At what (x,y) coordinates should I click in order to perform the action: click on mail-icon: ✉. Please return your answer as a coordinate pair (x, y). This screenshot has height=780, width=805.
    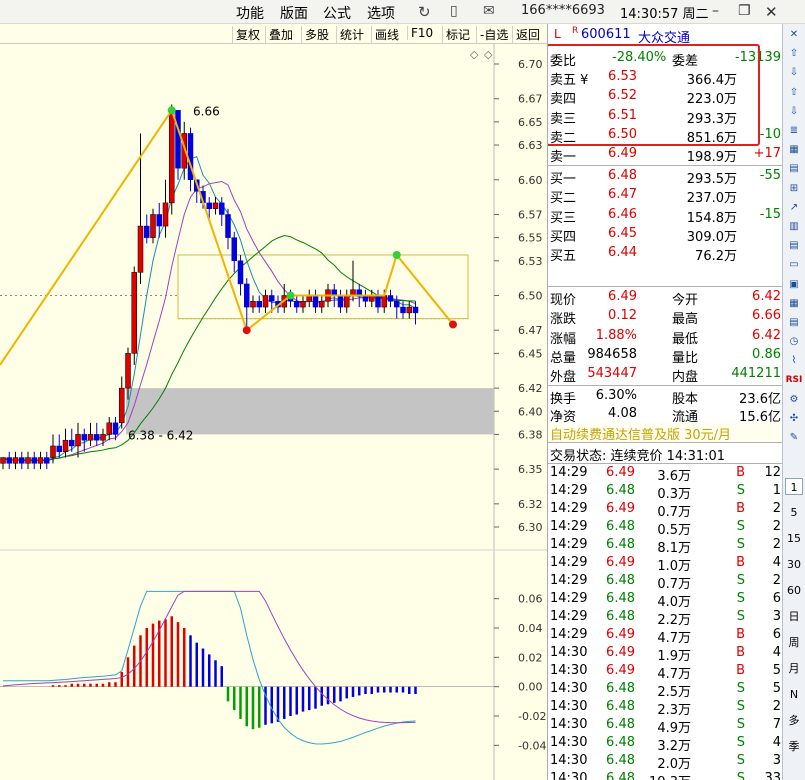
    Looking at the image, I should click on (489, 11).